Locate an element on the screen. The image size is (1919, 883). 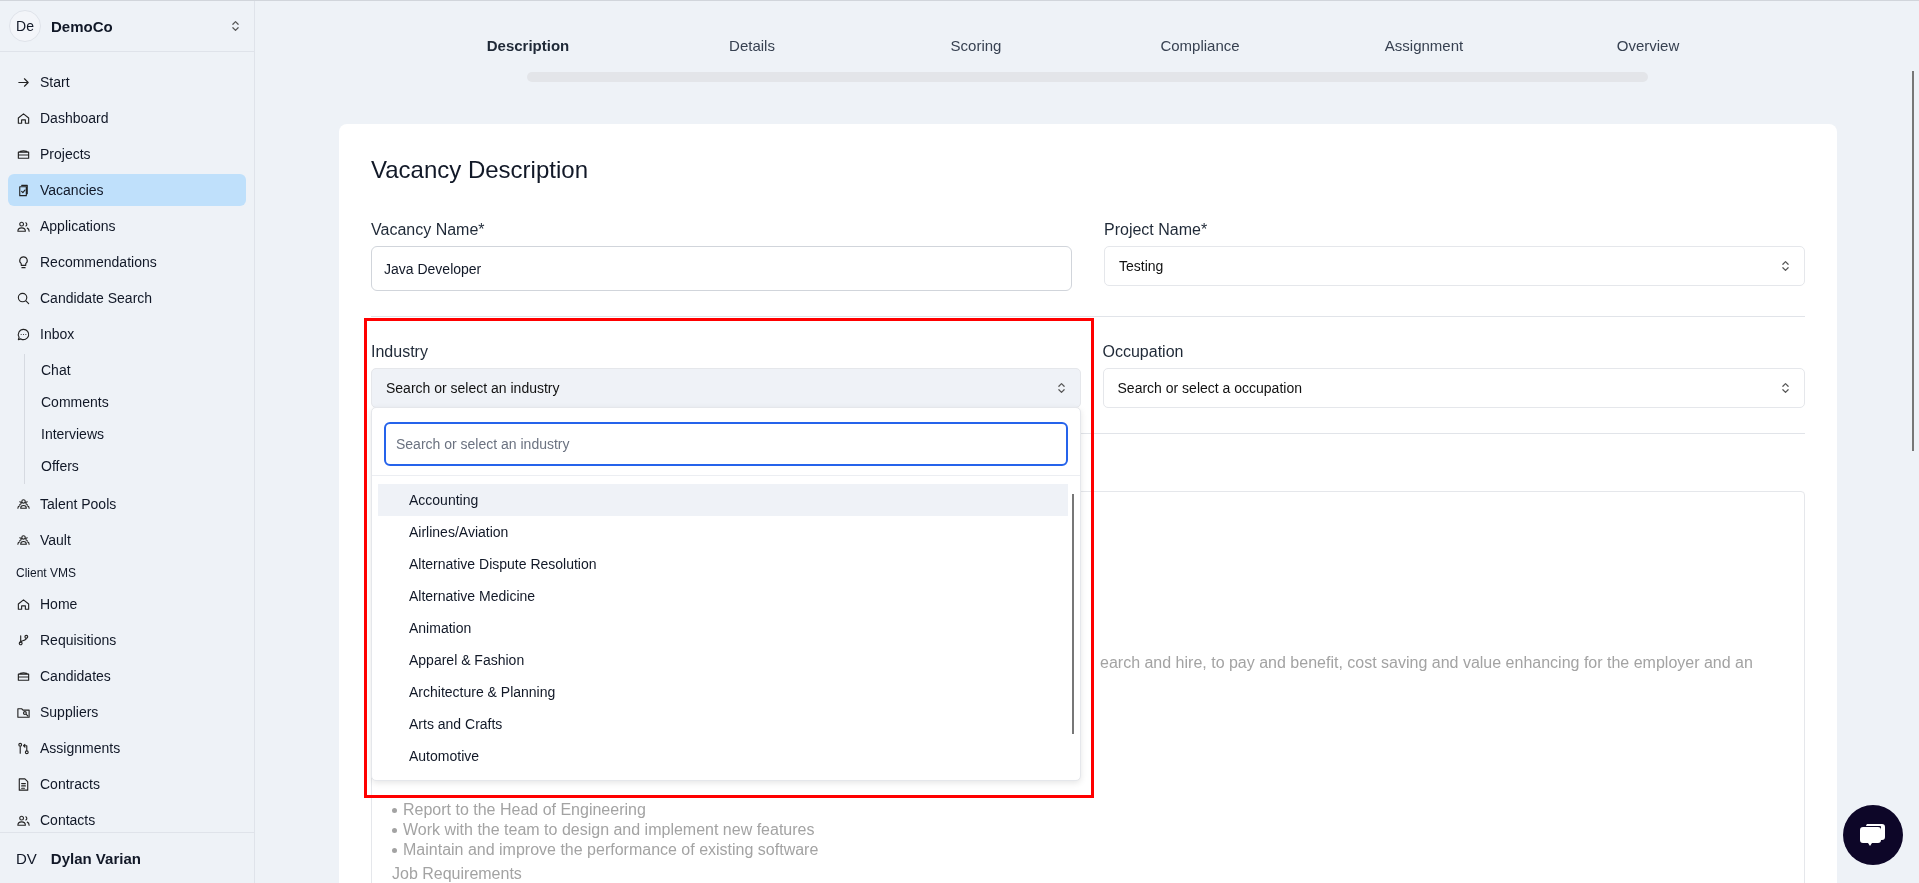
user-name: Dylan Varian is located at coordinates (95, 858).